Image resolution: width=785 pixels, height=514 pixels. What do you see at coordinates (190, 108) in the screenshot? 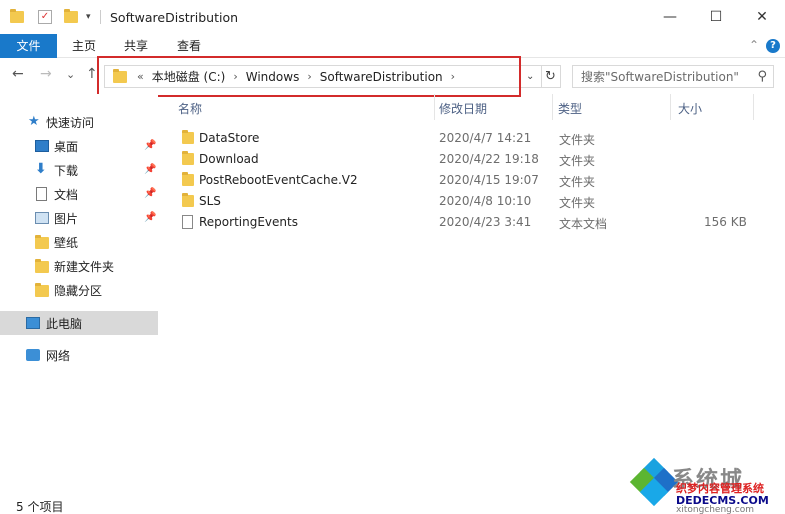
I see `column-name: 名称` at bounding box center [190, 108].